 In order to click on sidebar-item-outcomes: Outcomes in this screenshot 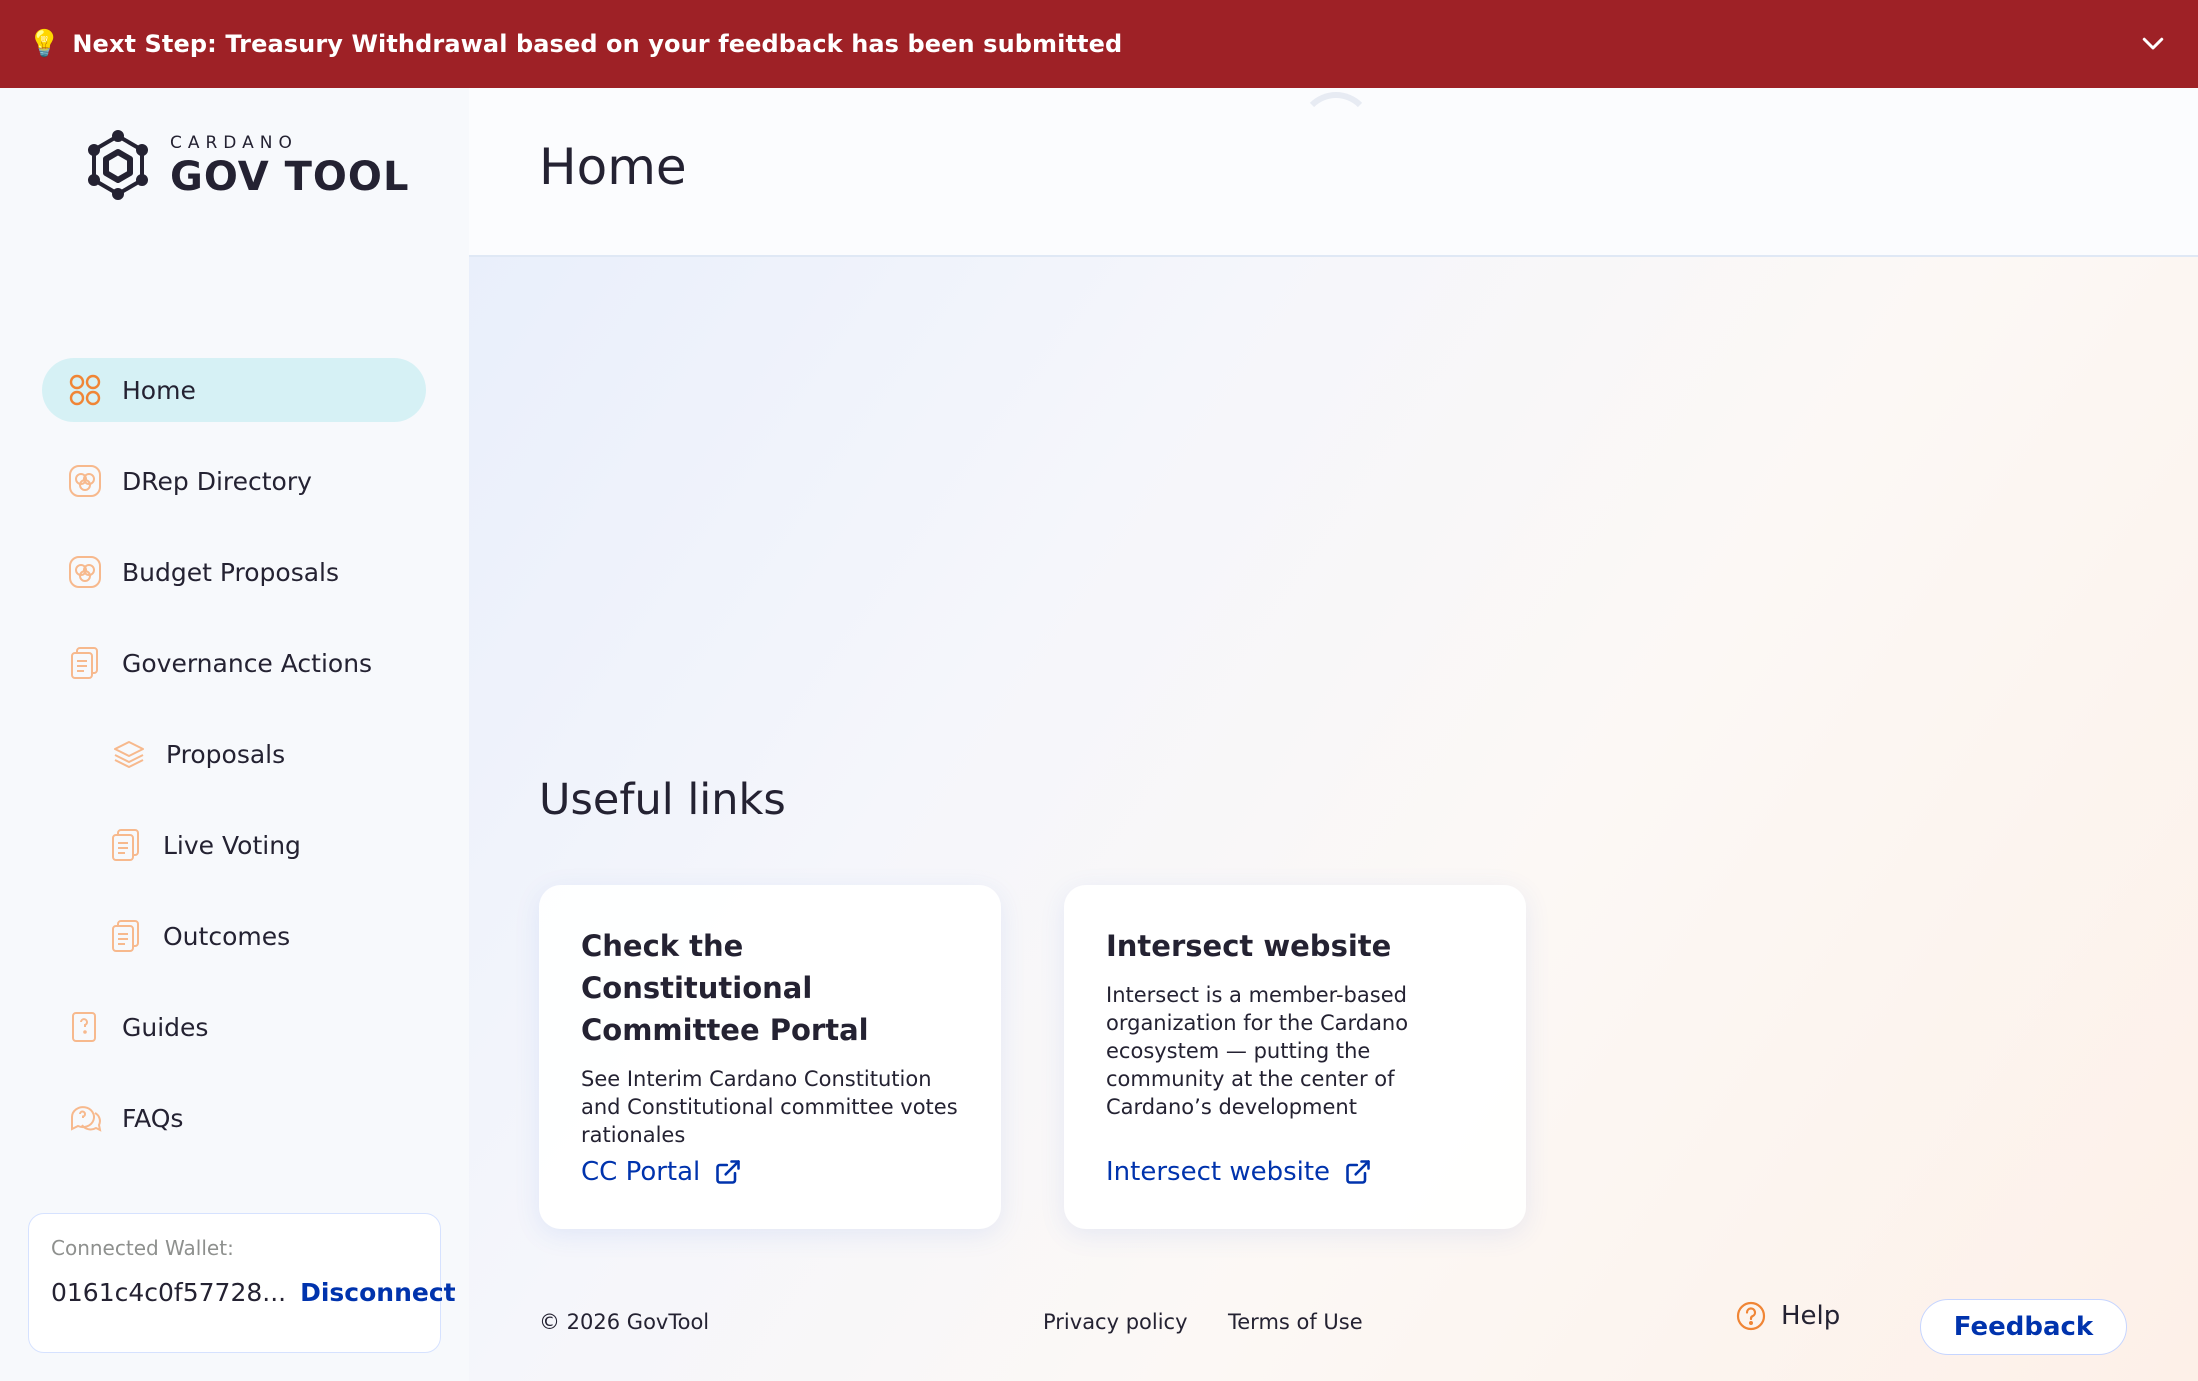, I will do `click(234, 936)`.